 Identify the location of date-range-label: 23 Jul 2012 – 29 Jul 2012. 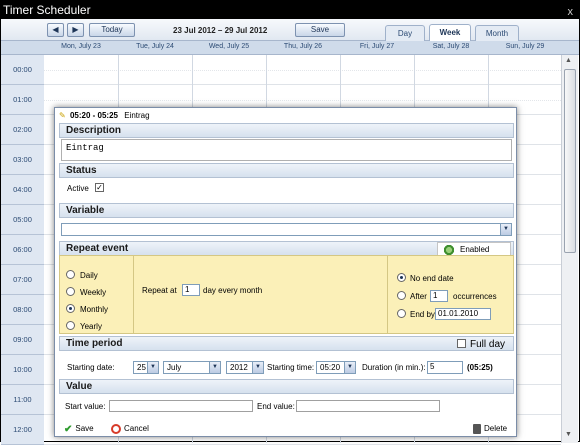
(220, 30).